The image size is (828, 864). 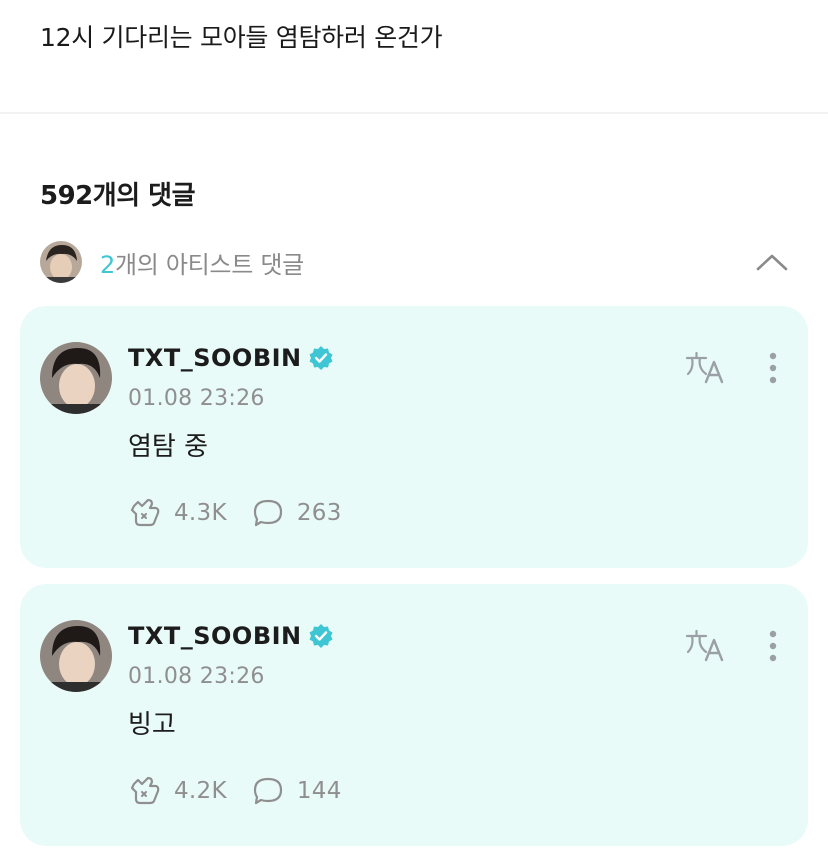 What do you see at coordinates (168, 447) in the screenshot?
I see `comment-text: 염탐 중` at bounding box center [168, 447].